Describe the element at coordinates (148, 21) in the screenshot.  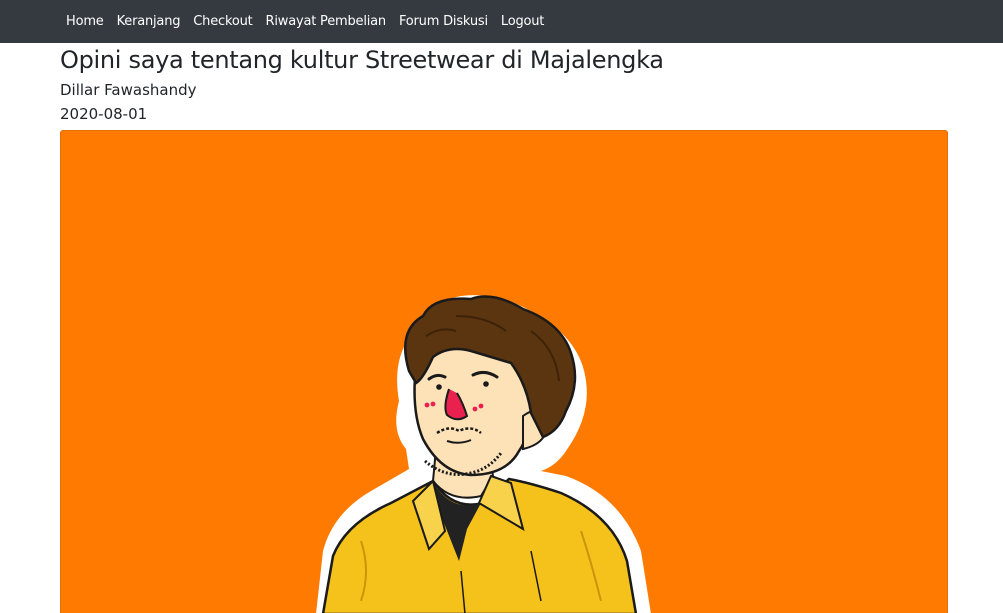
I see `nav-link-keranjang: Keranjang` at that location.